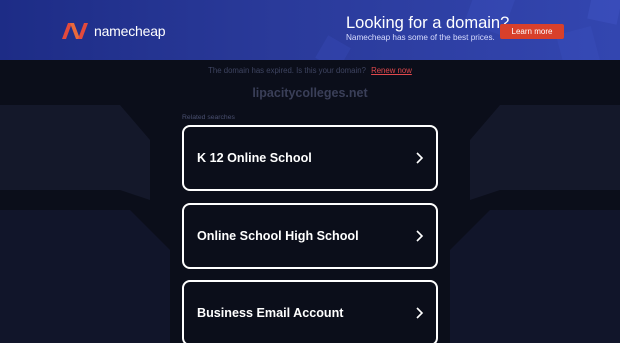 Image resolution: width=620 pixels, height=343 pixels. I want to click on related-search-item: K 12 Online School, so click(310, 158).